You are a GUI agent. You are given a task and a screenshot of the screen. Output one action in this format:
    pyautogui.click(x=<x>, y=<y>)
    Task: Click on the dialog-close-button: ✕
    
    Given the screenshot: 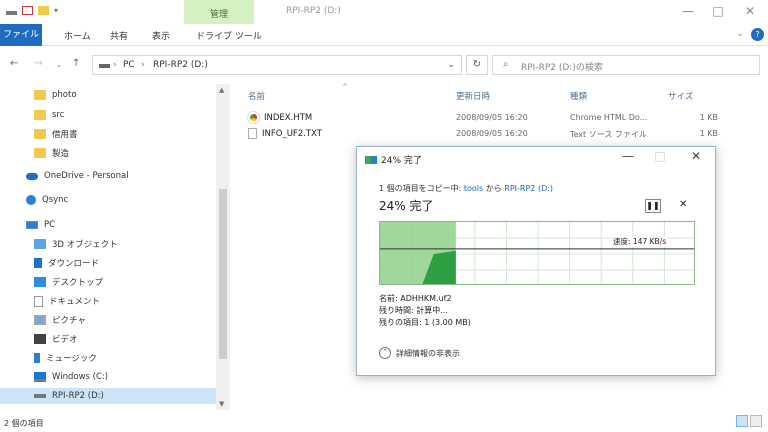 What is the action you would take?
    pyautogui.click(x=696, y=156)
    